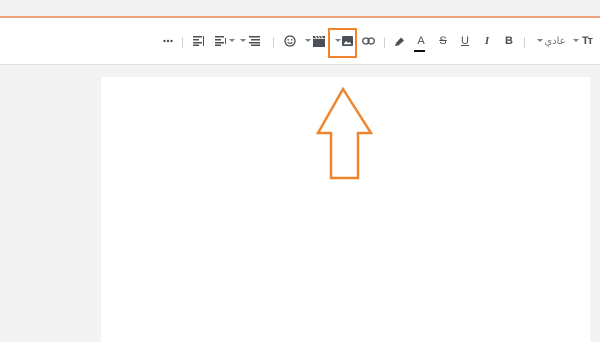  I want to click on text-size-label: Tт, so click(587, 41).